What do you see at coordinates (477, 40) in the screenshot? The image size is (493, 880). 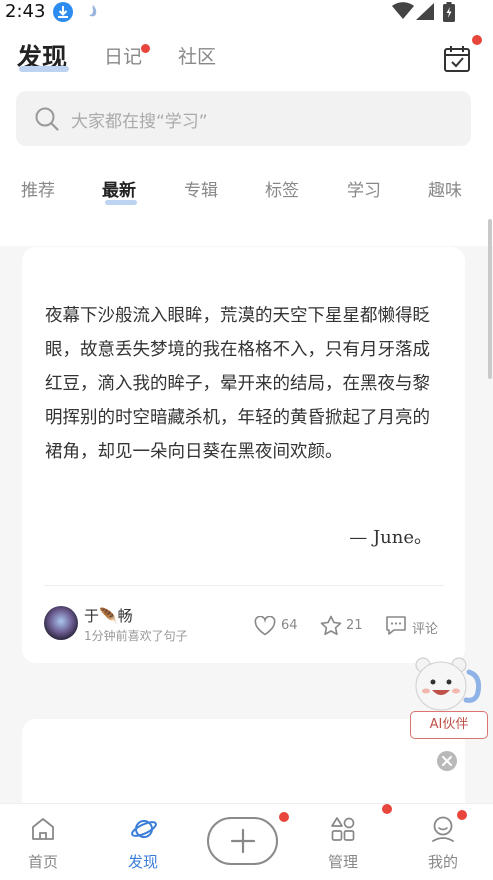 I see `calendar-badge-dot` at bounding box center [477, 40].